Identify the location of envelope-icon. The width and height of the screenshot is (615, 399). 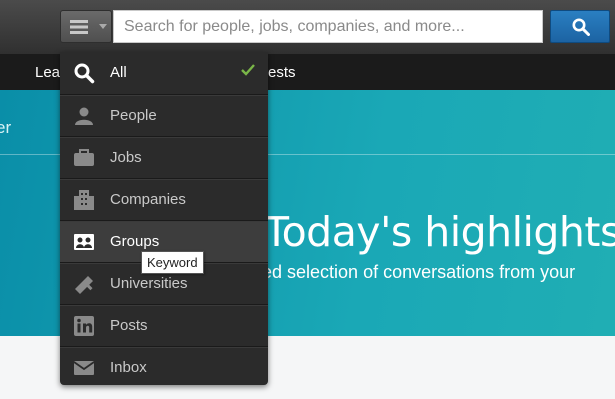
(84, 368).